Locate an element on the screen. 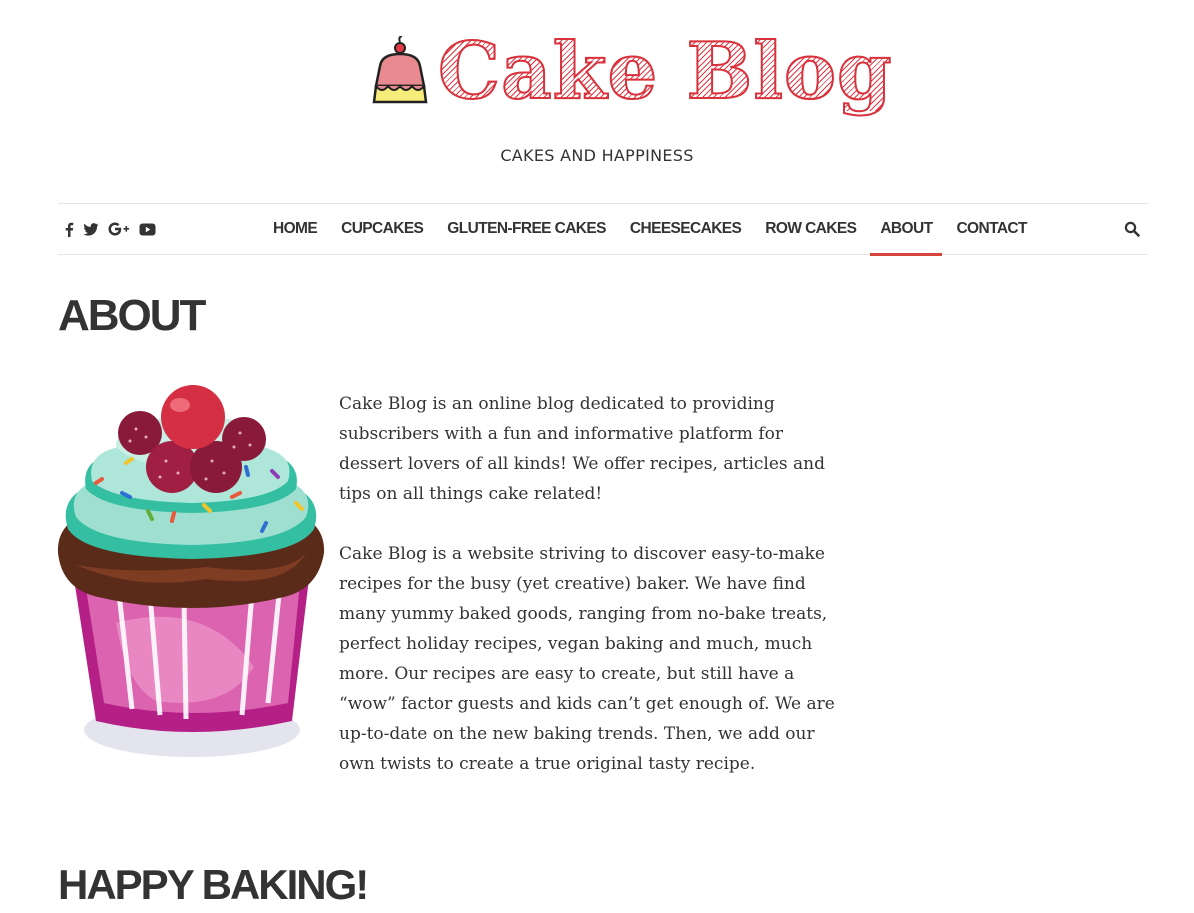 Image resolution: width=1194 pixels, height=913 pixels. happy-baking-heading: HAPPY BAKING! is located at coordinates (213, 884).